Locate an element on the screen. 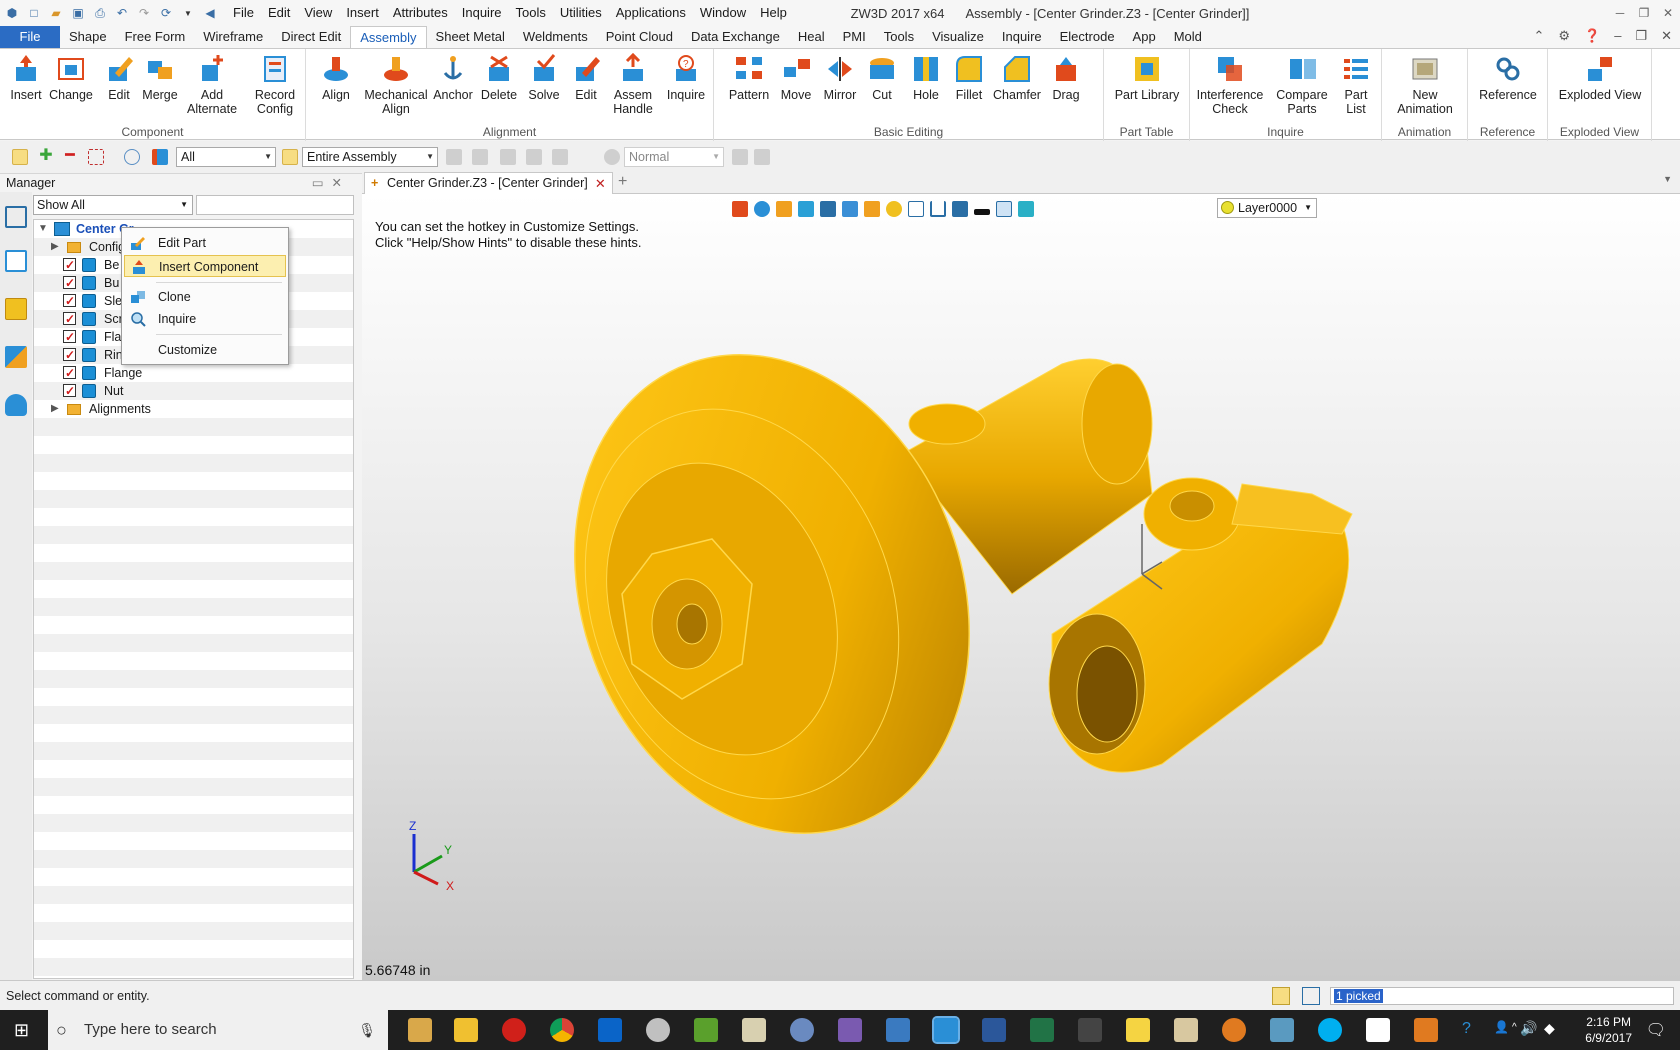 Image resolution: width=1680 pixels, height=1050 pixels. menu-help: Help is located at coordinates (773, 13).